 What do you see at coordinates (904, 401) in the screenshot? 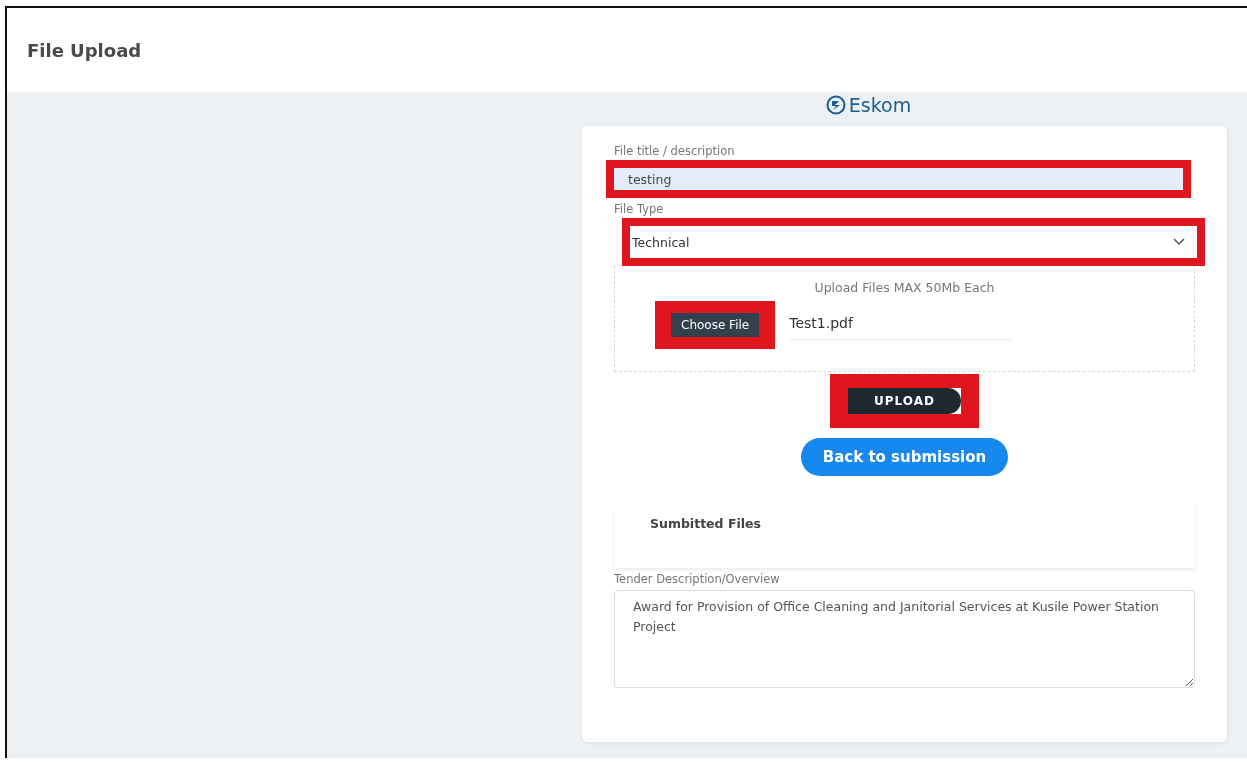
I see `upload-button: UPLOAD` at bounding box center [904, 401].